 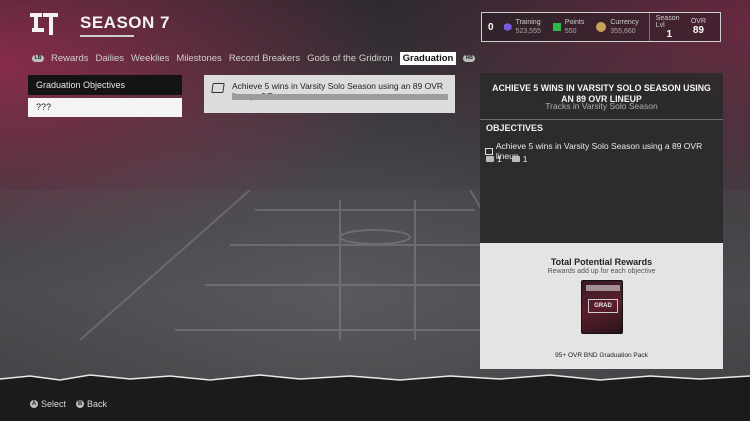 I want to click on training-value: 523,555, so click(x=528, y=31).